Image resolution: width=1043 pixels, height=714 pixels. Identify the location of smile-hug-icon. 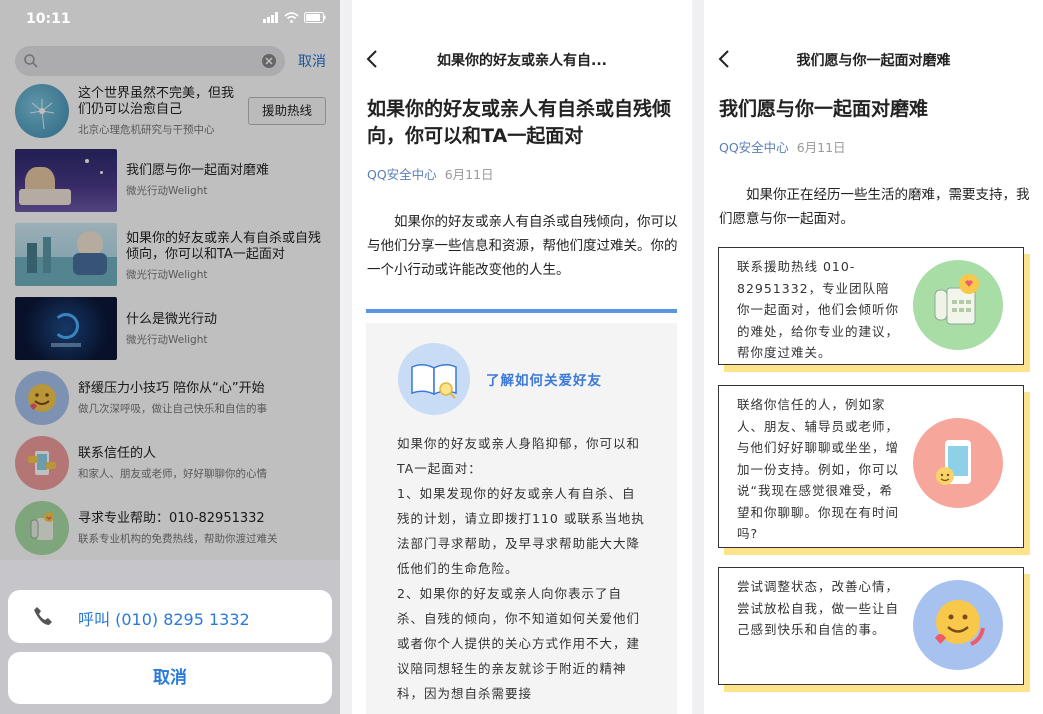
(958, 625).